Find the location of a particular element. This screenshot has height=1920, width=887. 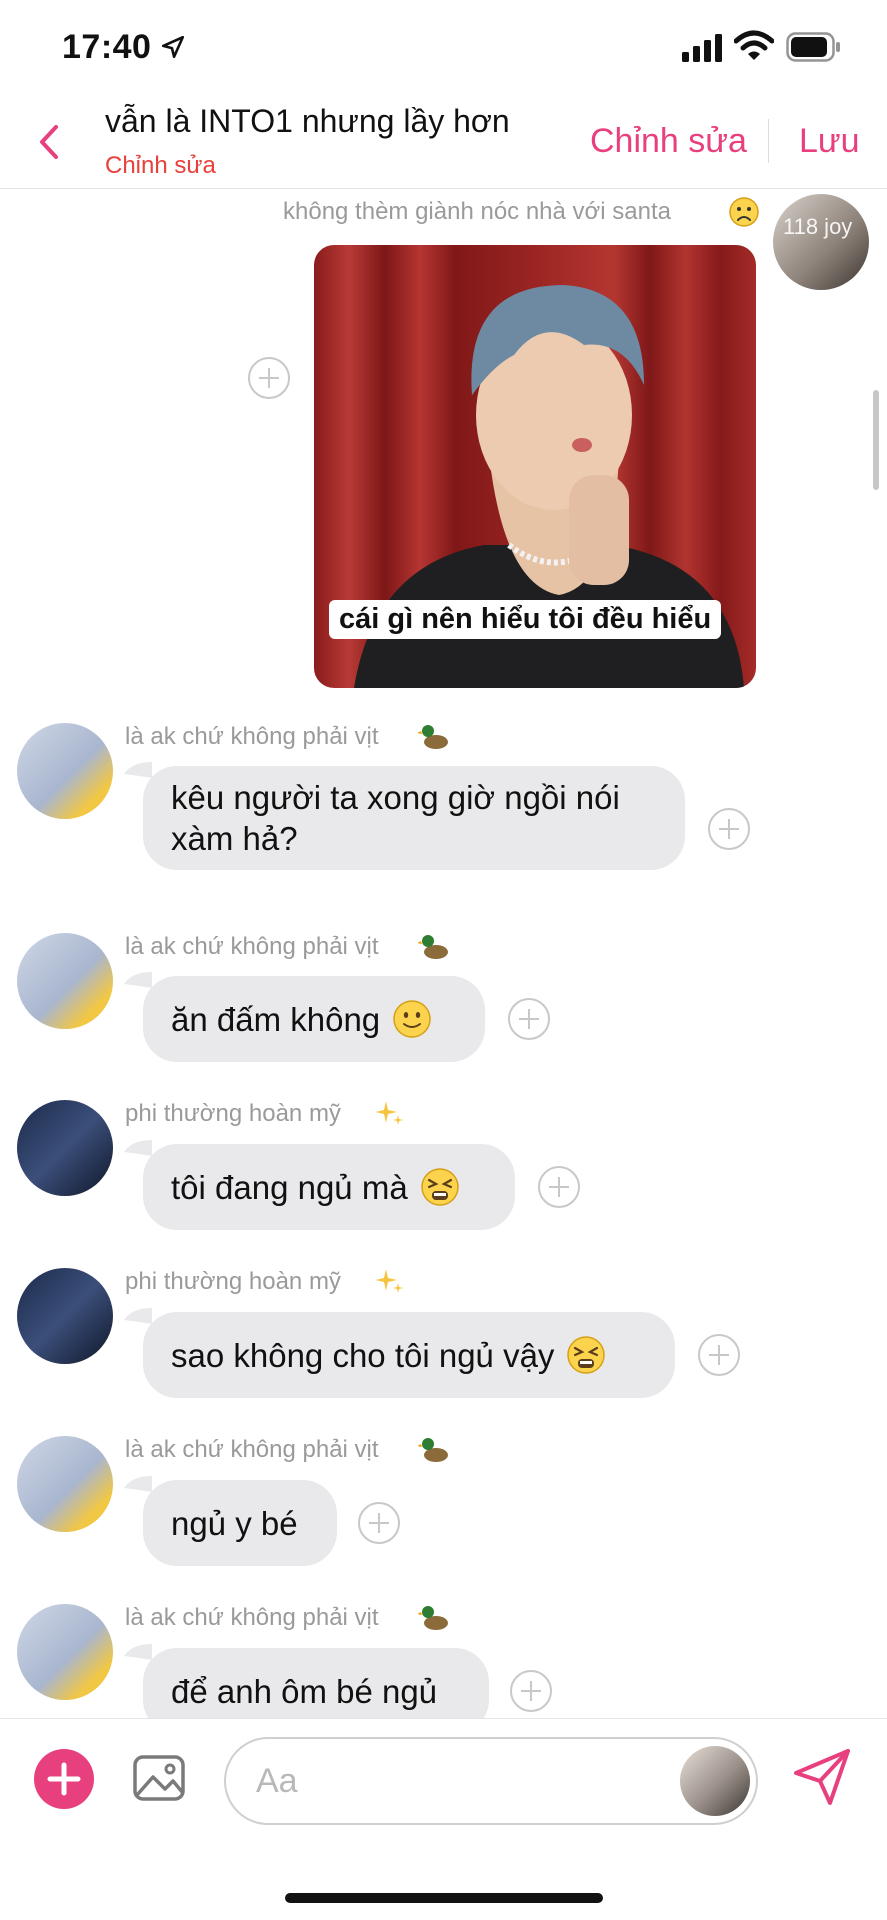

send-icon is located at coordinates (822, 1777).